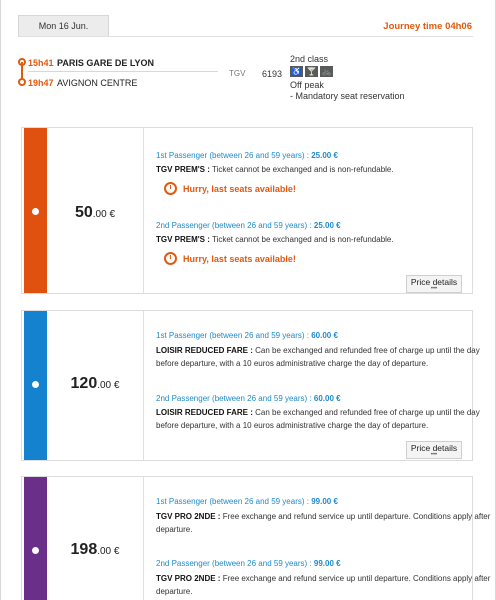 The width and height of the screenshot is (496, 600). What do you see at coordinates (84, 383) in the screenshot?
I see `price-main: 120` at bounding box center [84, 383].